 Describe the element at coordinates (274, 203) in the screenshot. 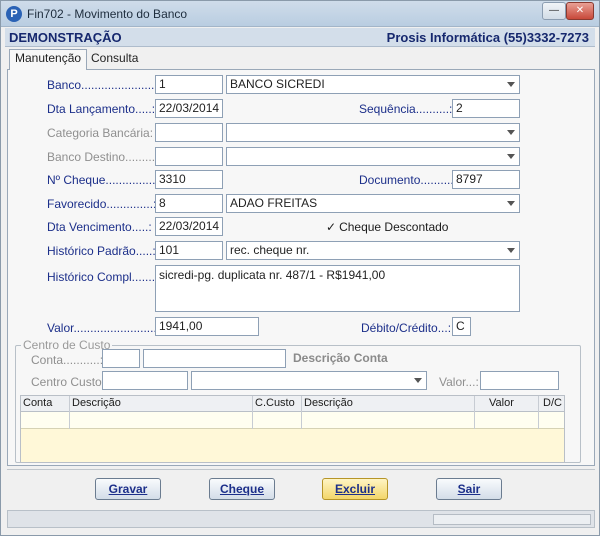

I see `favorecido-name-value: ADAO FREITAS` at that location.